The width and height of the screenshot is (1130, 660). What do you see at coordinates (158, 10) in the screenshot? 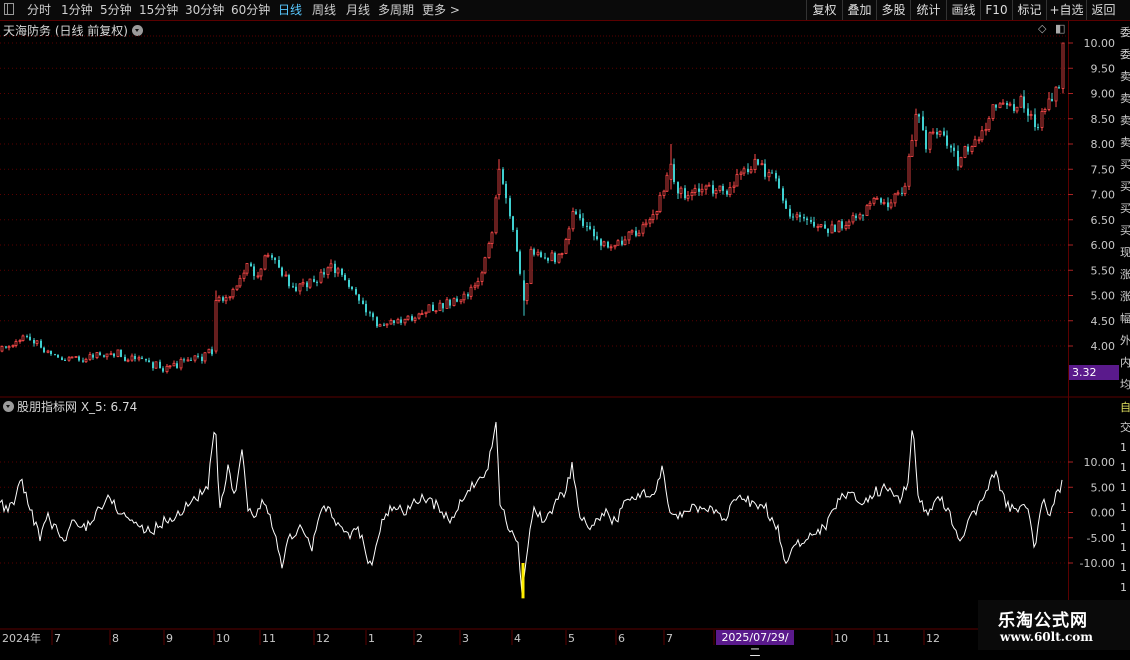
I see `period-tab-3: 15分钟` at bounding box center [158, 10].